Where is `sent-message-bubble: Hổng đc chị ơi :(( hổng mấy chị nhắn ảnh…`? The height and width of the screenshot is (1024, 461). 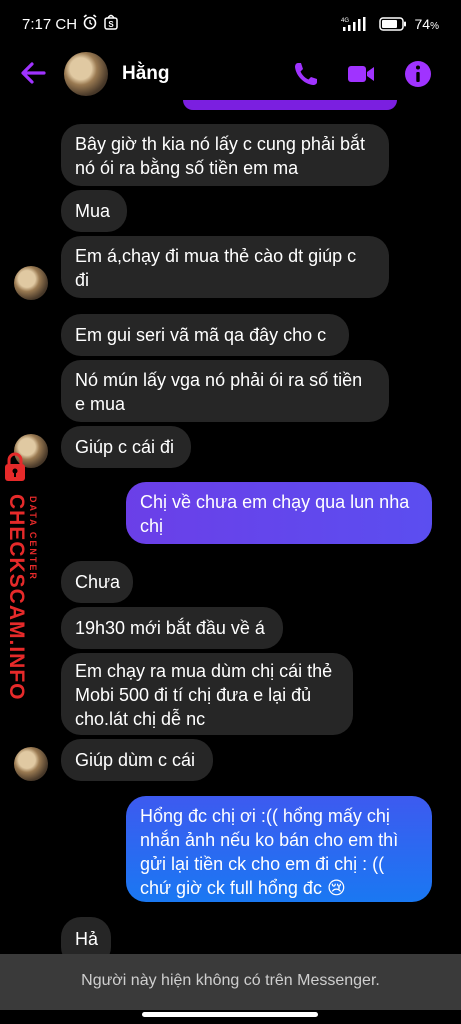 sent-message-bubble: Hổng đc chị ơi :(( hổng mấy chị nhắn ảnh… is located at coordinates (279, 849).